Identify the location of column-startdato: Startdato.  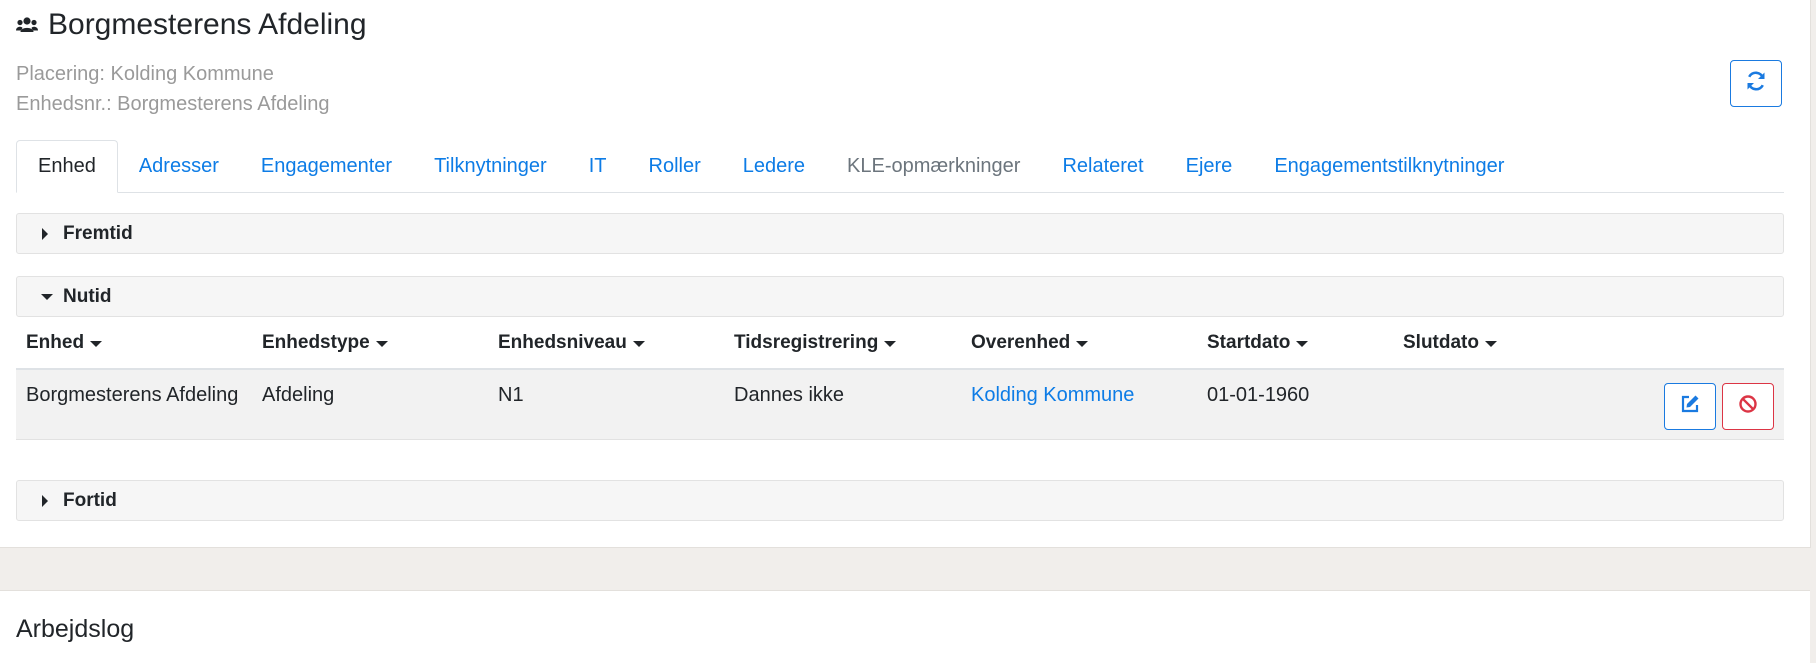
(1258, 343).